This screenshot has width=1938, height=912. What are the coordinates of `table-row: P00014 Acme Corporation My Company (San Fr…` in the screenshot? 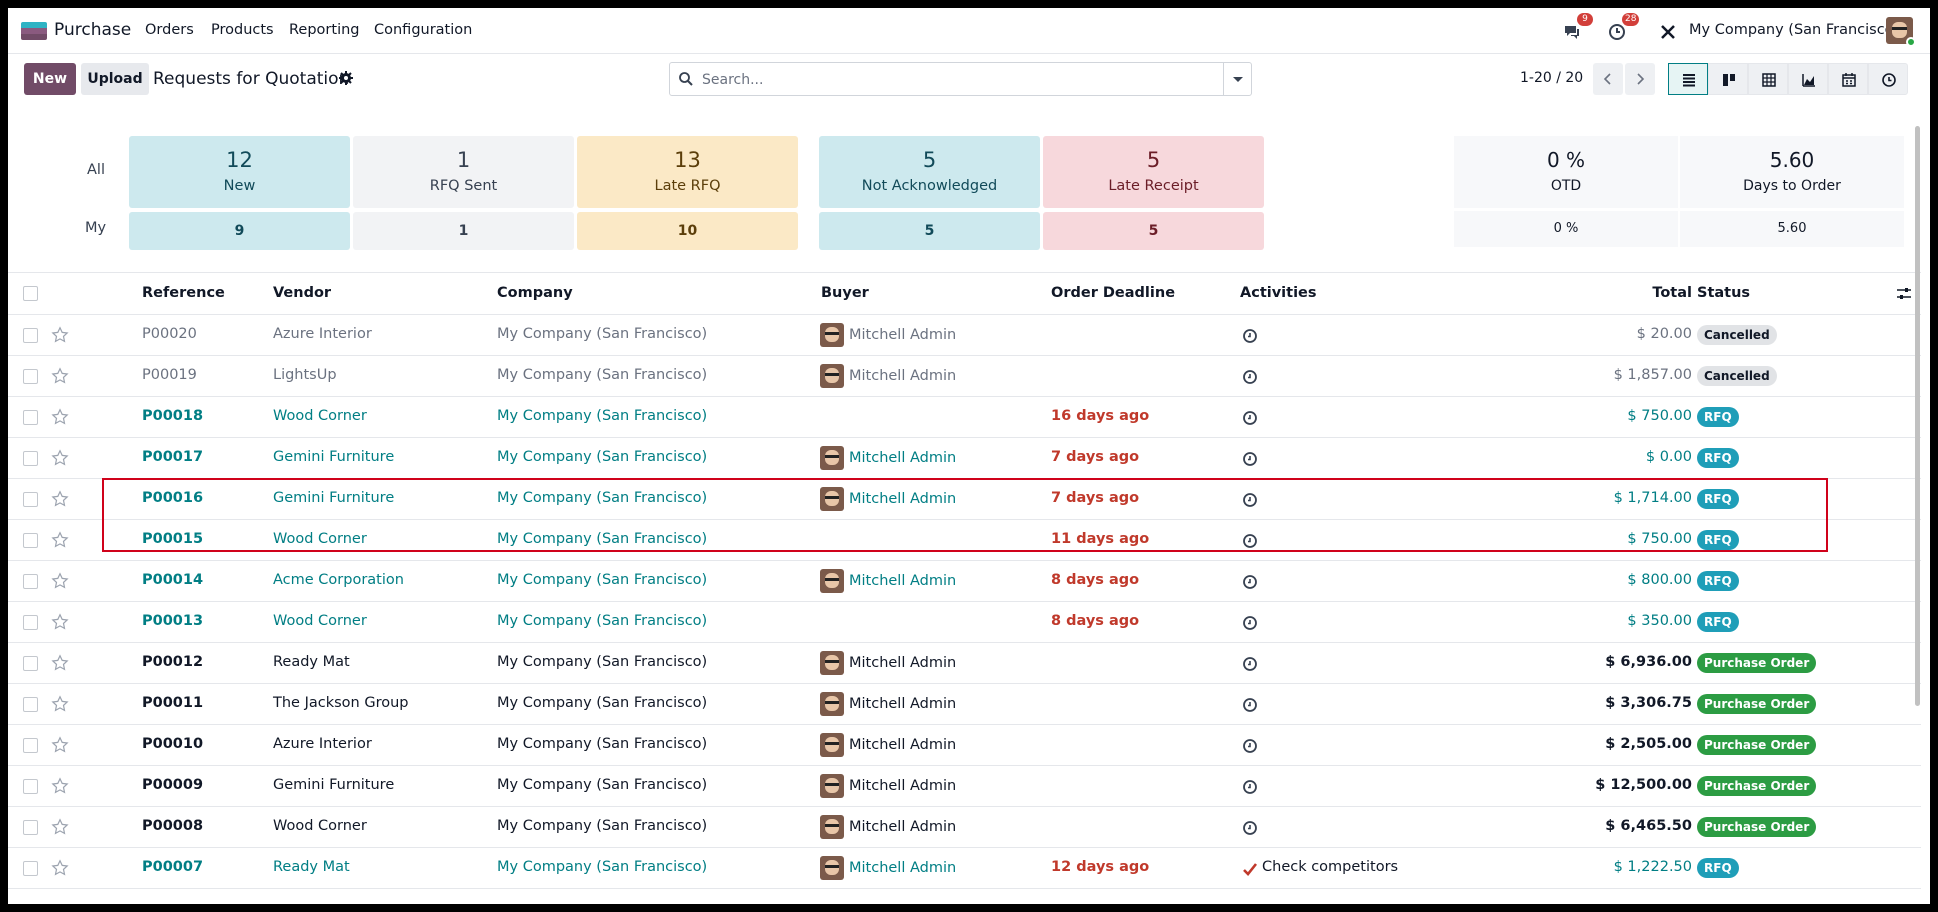 It's located at (964, 581).